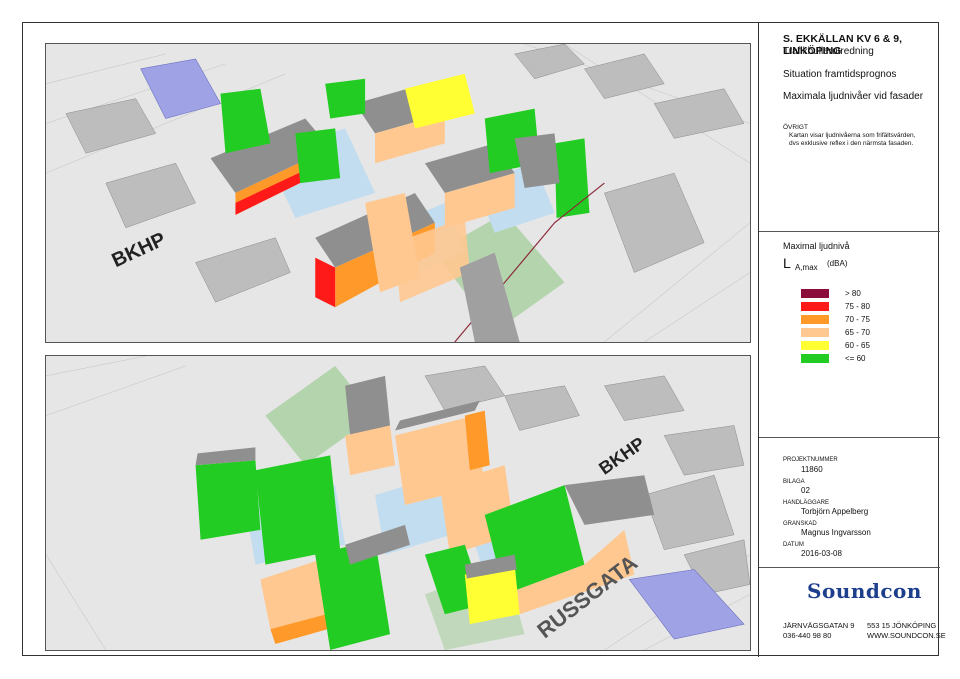 This screenshot has width=960, height=679. Describe the element at coordinates (836, 532) in the screenshot. I see `reviewer-value: Magnus Ingvarsson` at that location.